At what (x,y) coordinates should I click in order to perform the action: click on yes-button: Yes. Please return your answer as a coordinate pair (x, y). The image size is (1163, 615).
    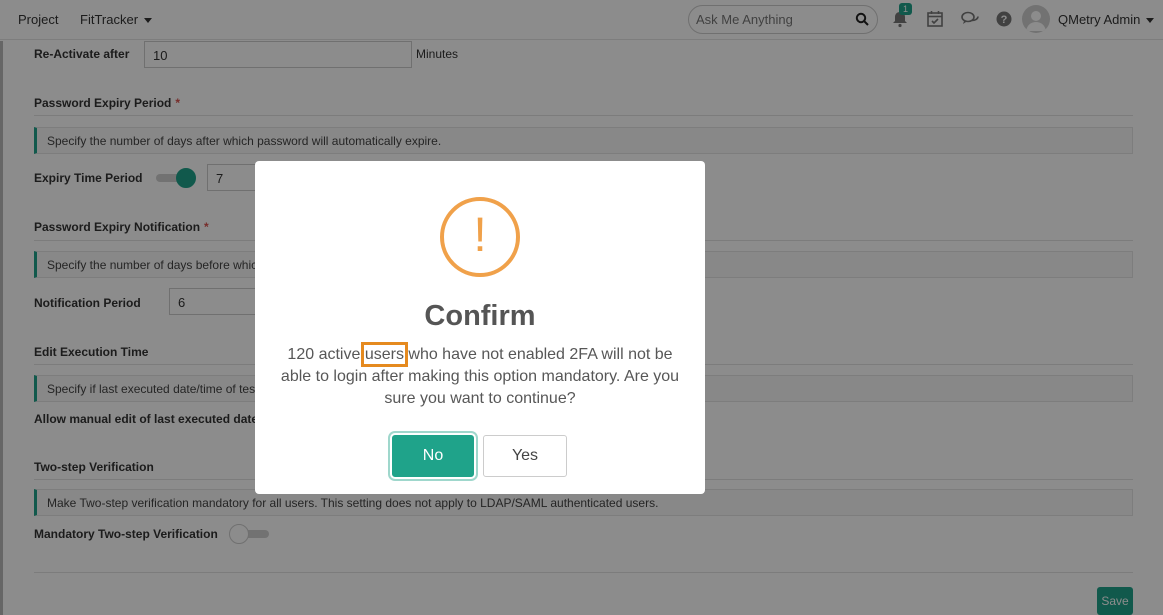
    Looking at the image, I should click on (525, 456).